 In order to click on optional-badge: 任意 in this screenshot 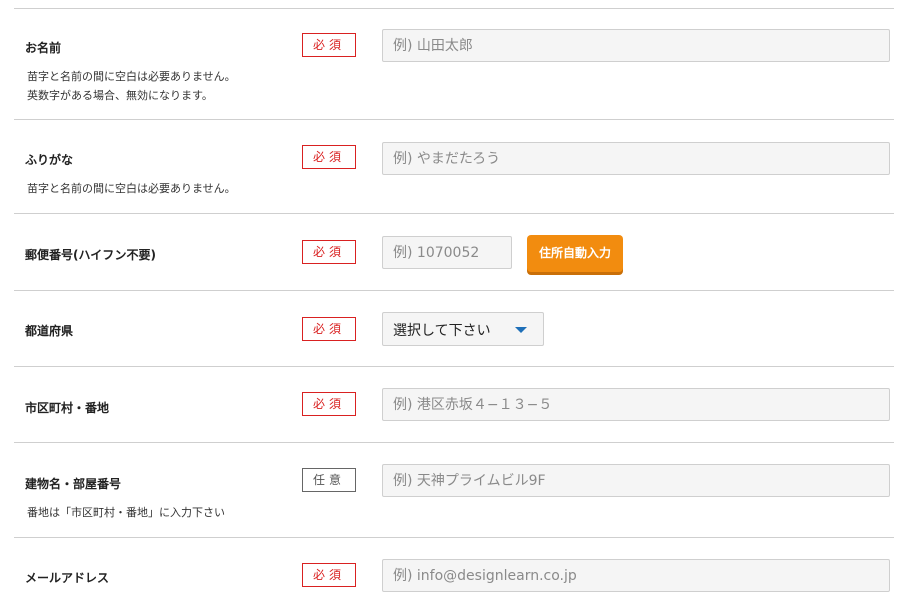, I will do `click(329, 480)`.